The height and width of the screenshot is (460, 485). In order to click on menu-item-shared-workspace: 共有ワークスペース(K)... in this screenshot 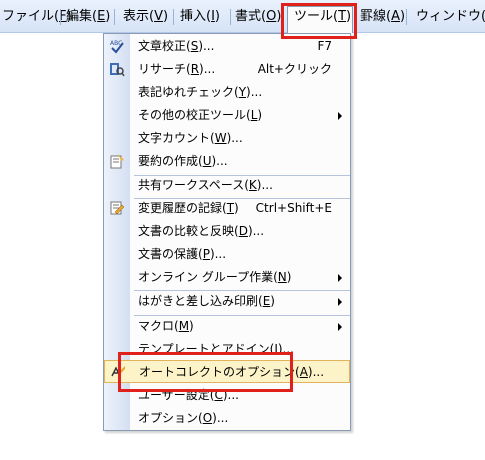, I will do `click(227, 185)`.